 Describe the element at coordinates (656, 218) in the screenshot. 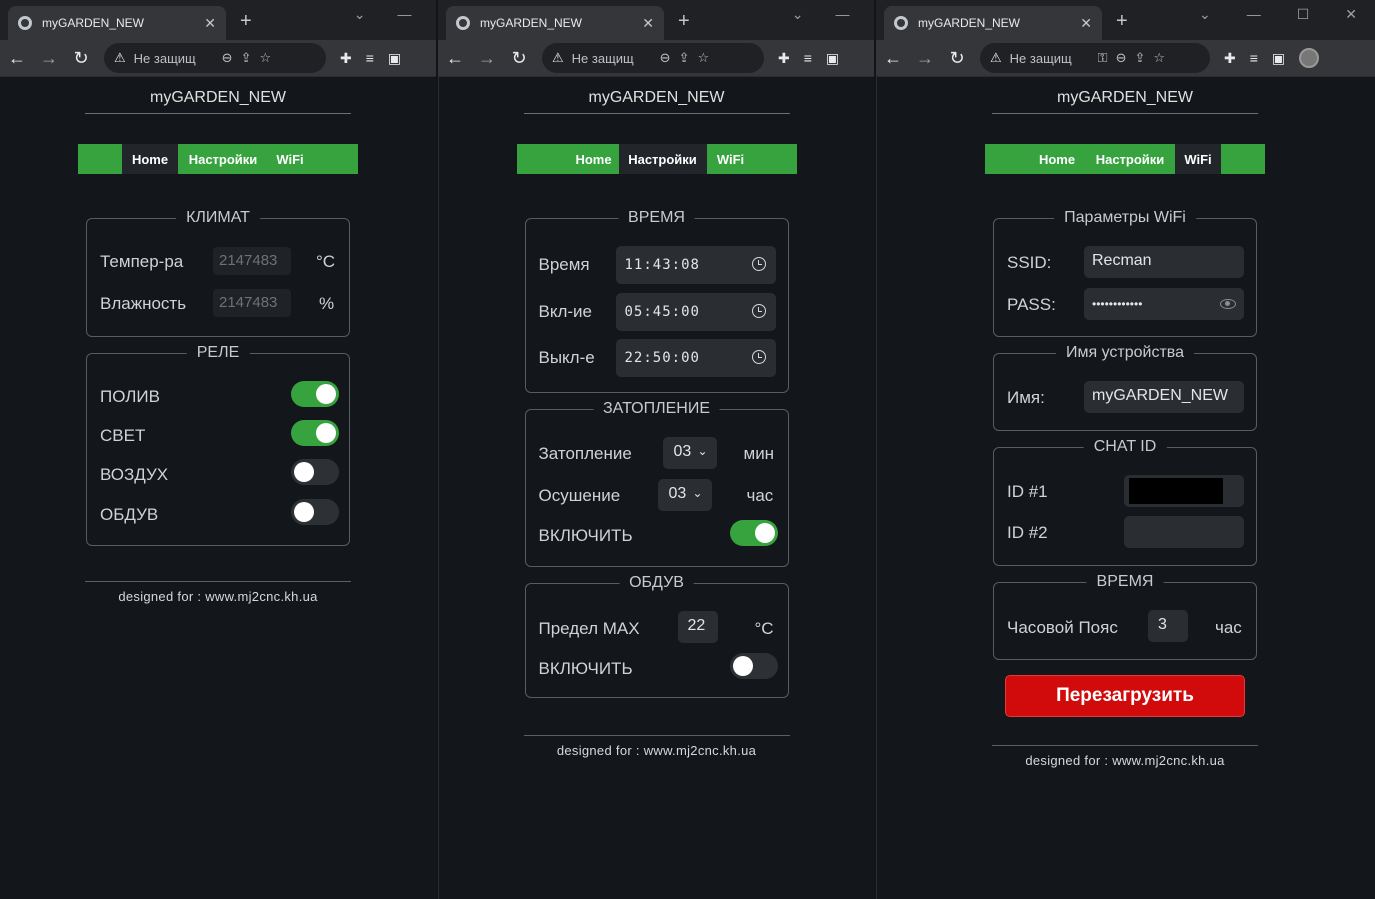

I see `time-legend: ВРЕМЯ` at that location.